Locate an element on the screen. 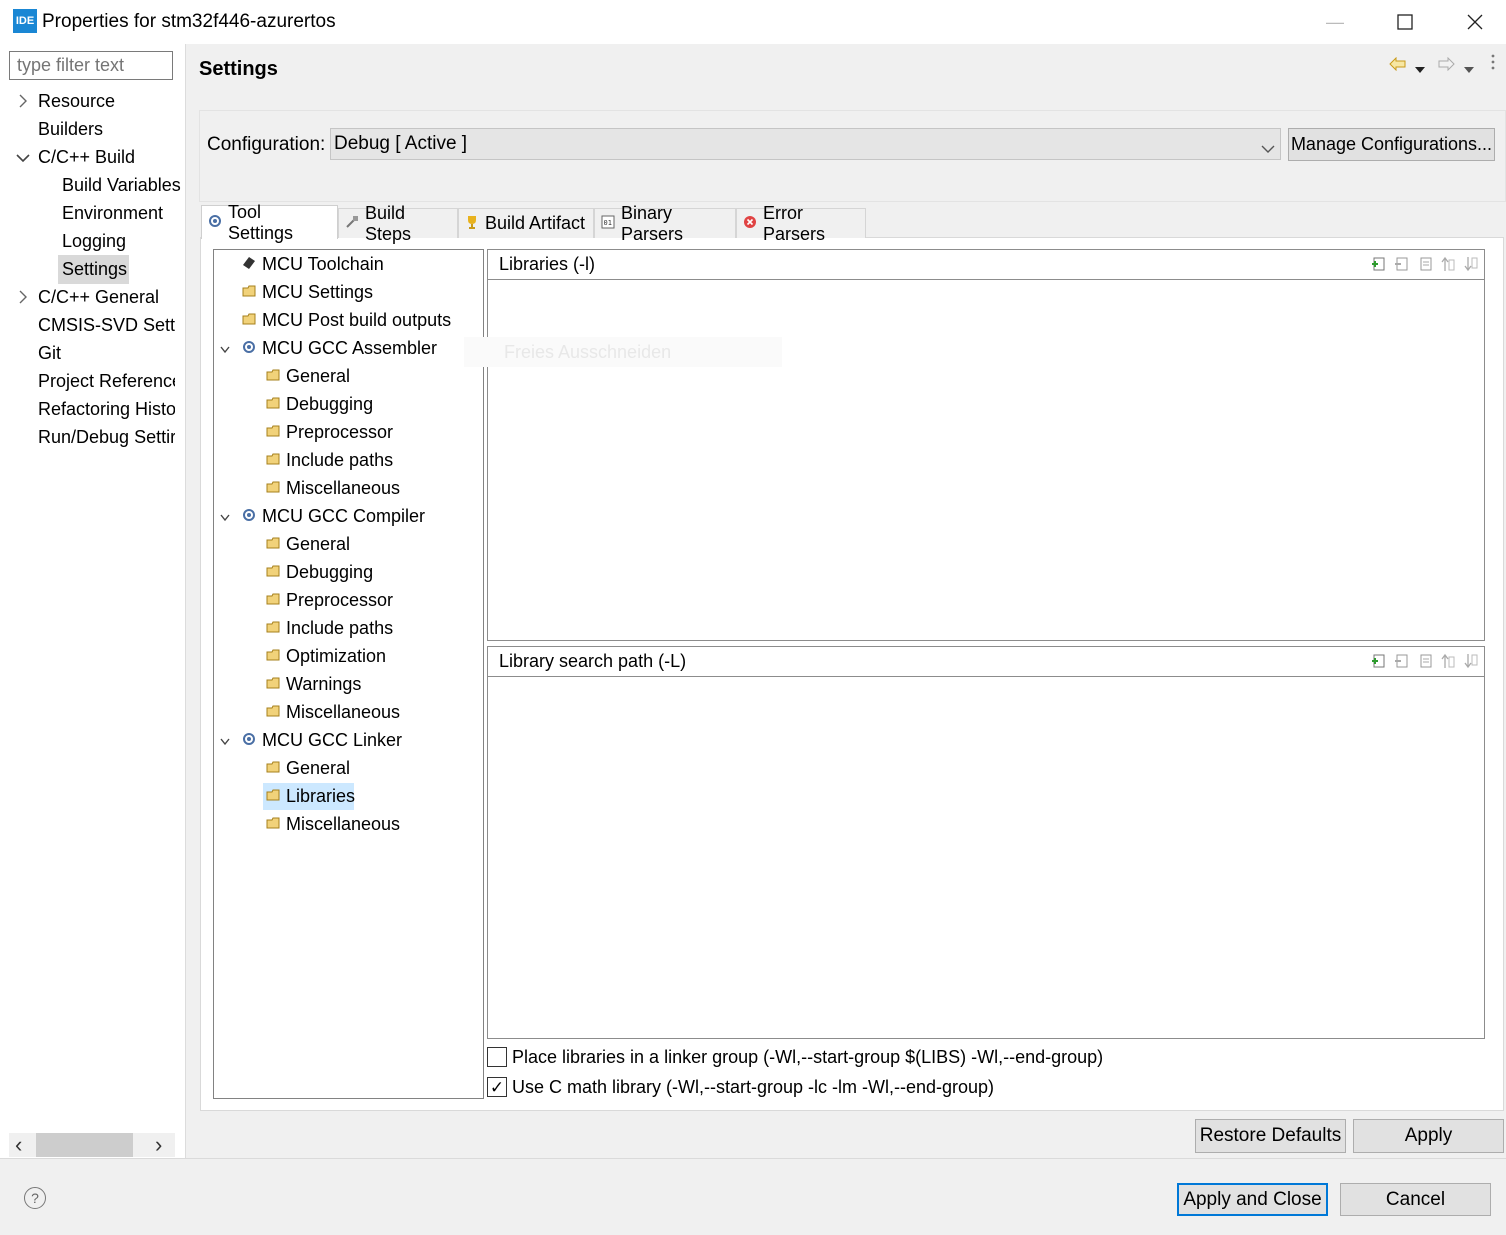  nav-item-git: Git is located at coordinates (49, 353).